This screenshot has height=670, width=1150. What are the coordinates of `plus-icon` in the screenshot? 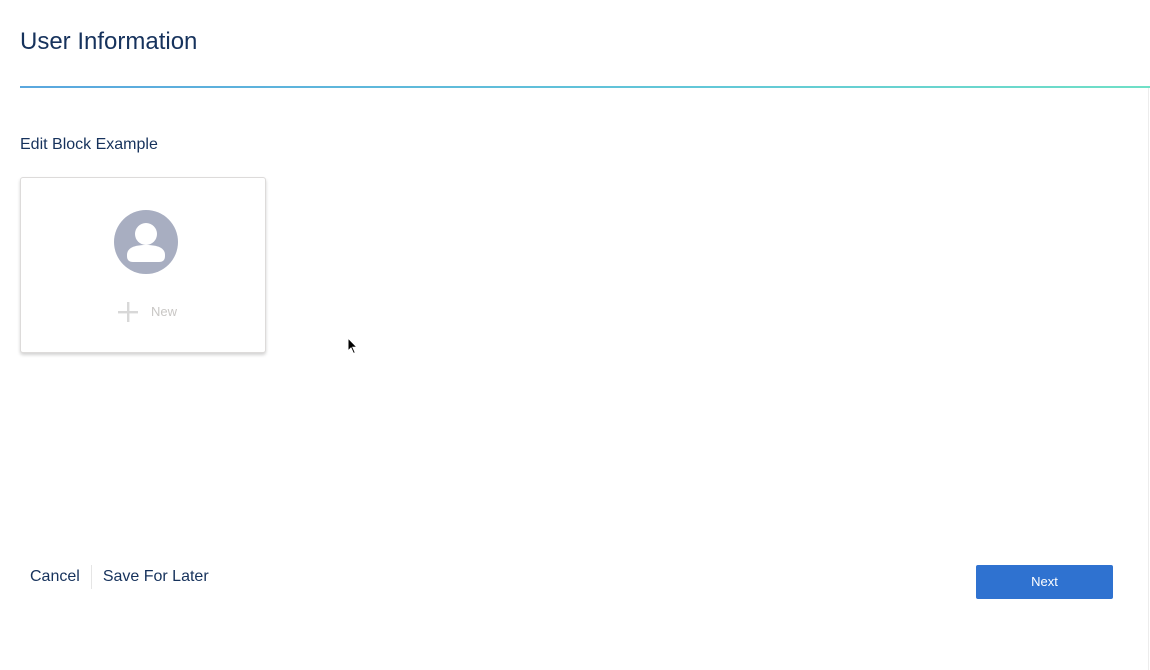 It's located at (128, 312).